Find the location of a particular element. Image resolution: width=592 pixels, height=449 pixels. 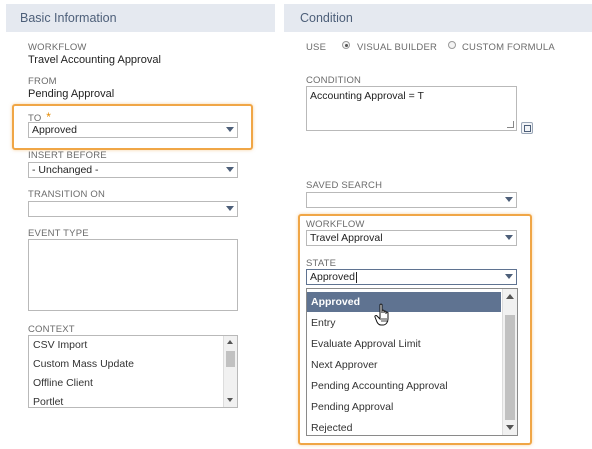

condition-textarea: Accounting Approval = T is located at coordinates (411, 108).